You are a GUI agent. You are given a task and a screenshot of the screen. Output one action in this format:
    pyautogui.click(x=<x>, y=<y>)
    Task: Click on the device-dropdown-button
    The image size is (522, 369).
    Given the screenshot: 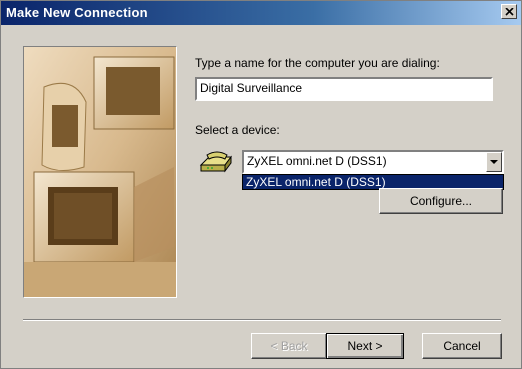 What is the action you would take?
    pyautogui.click(x=494, y=162)
    